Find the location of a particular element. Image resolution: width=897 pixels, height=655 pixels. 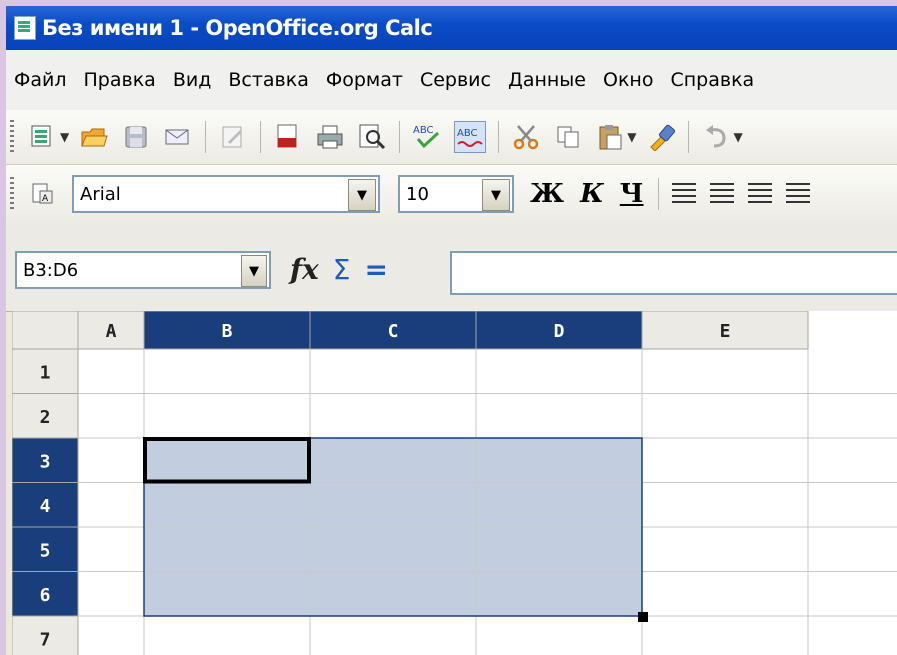

menu-edit: Правка is located at coordinates (120, 80).